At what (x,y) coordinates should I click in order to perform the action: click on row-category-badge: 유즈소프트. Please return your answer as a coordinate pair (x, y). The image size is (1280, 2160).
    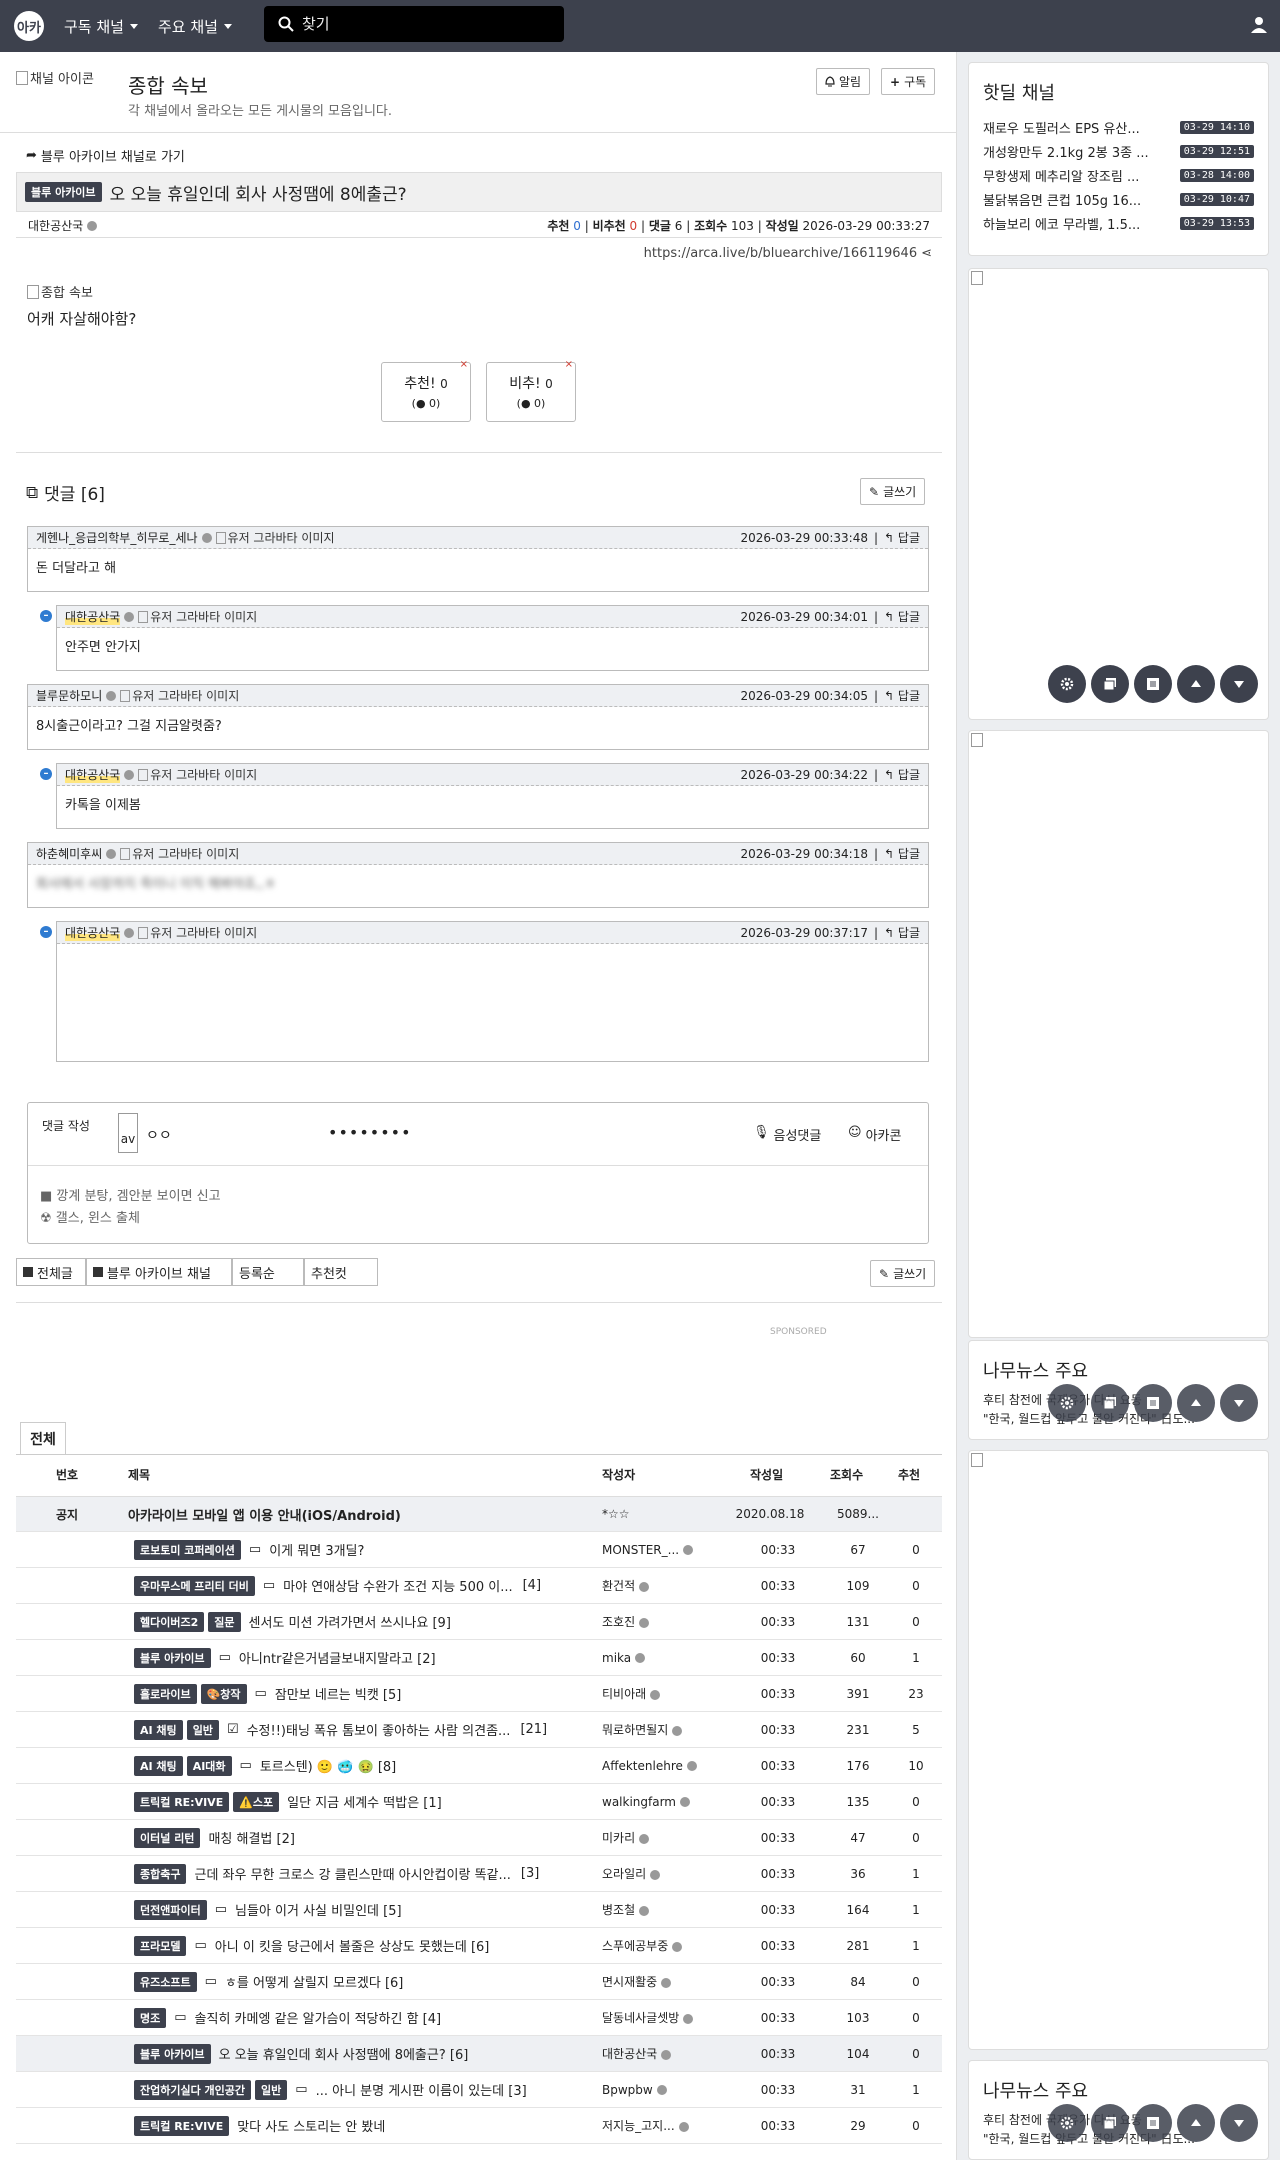
    Looking at the image, I should click on (165, 1981).